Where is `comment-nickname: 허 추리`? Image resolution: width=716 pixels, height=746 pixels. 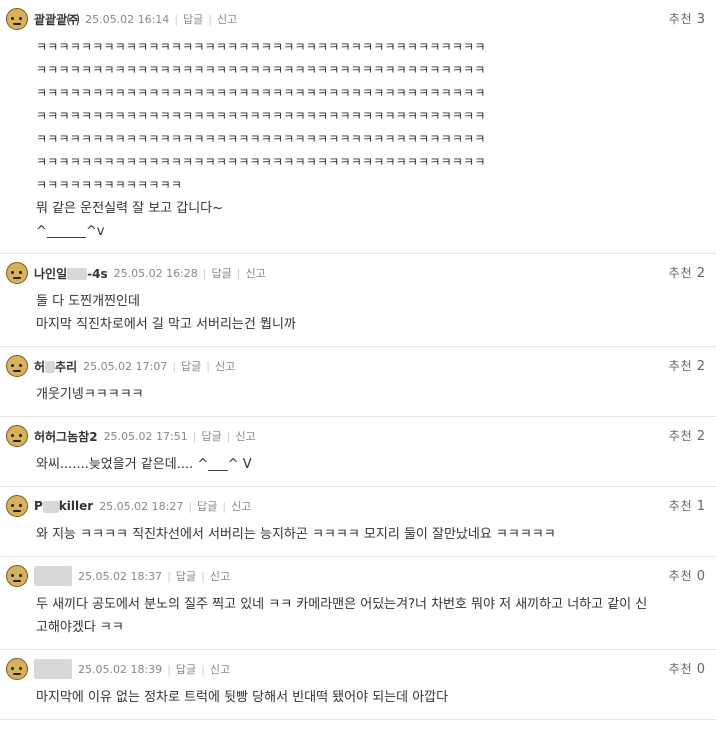
comment-nickname: 허 추리 is located at coordinates (55, 366).